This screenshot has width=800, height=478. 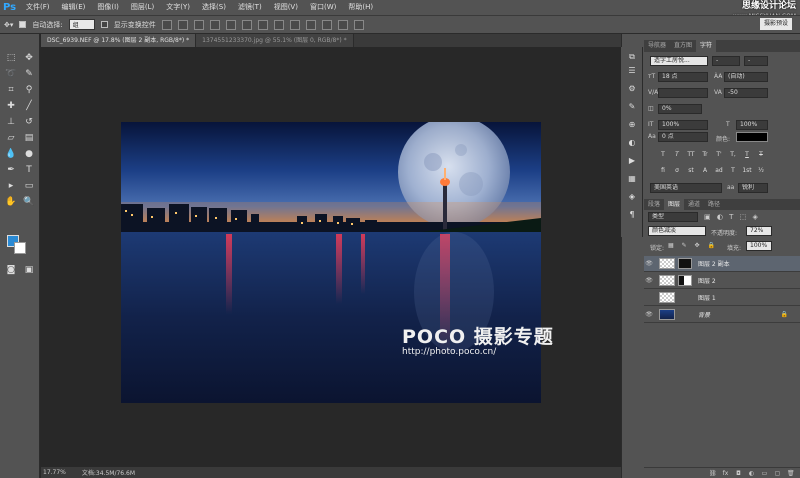 What do you see at coordinates (29, 122) in the screenshot?
I see `history-brush-tool-icon: ↺` at bounding box center [29, 122].